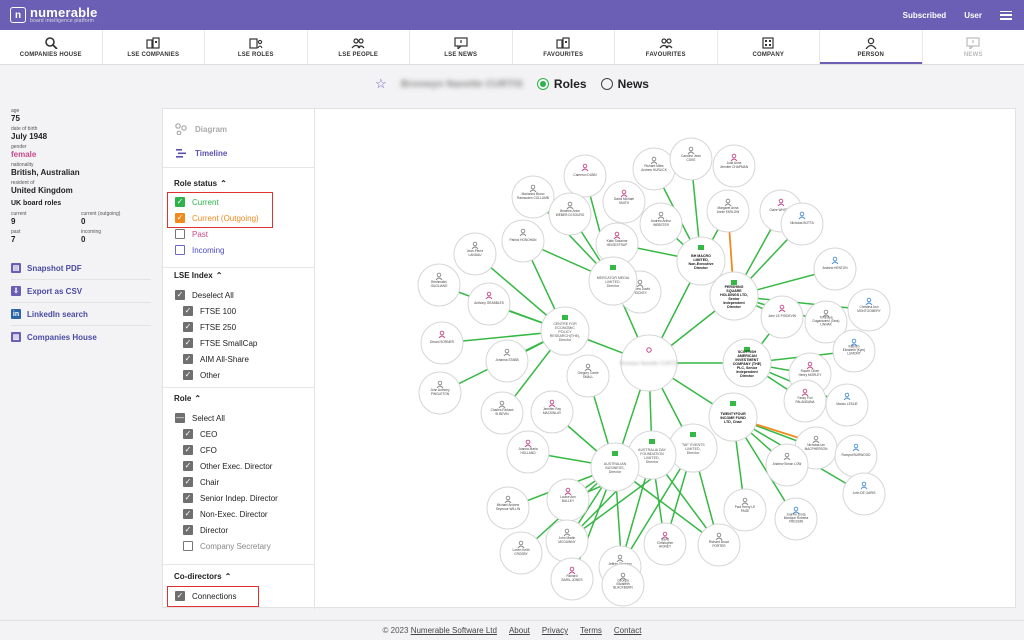 This screenshot has height=640, width=1024. What do you see at coordinates (802, 224) in the screenshot?
I see `person-node: Nicholas BOTTA` at bounding box center [802, 224].